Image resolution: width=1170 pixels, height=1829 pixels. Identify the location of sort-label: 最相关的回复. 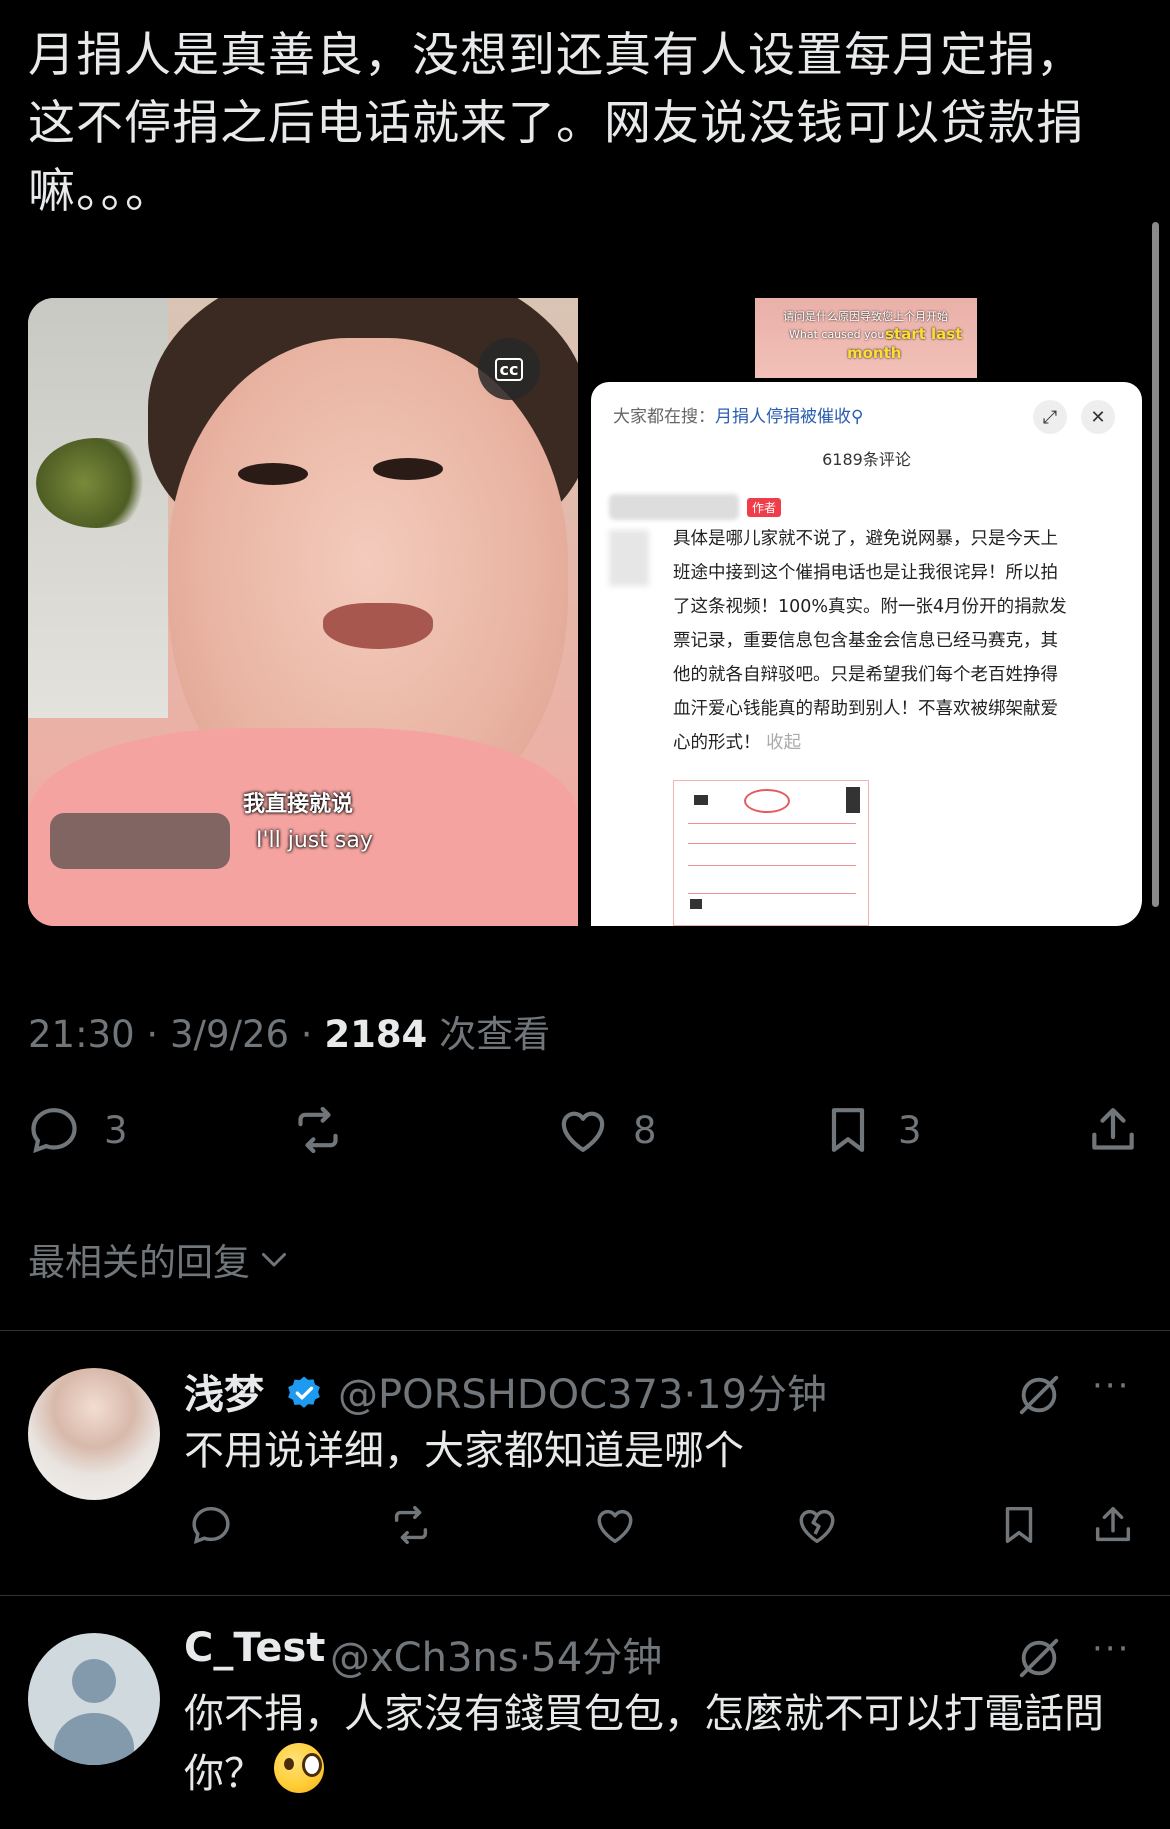
(139, 1262).